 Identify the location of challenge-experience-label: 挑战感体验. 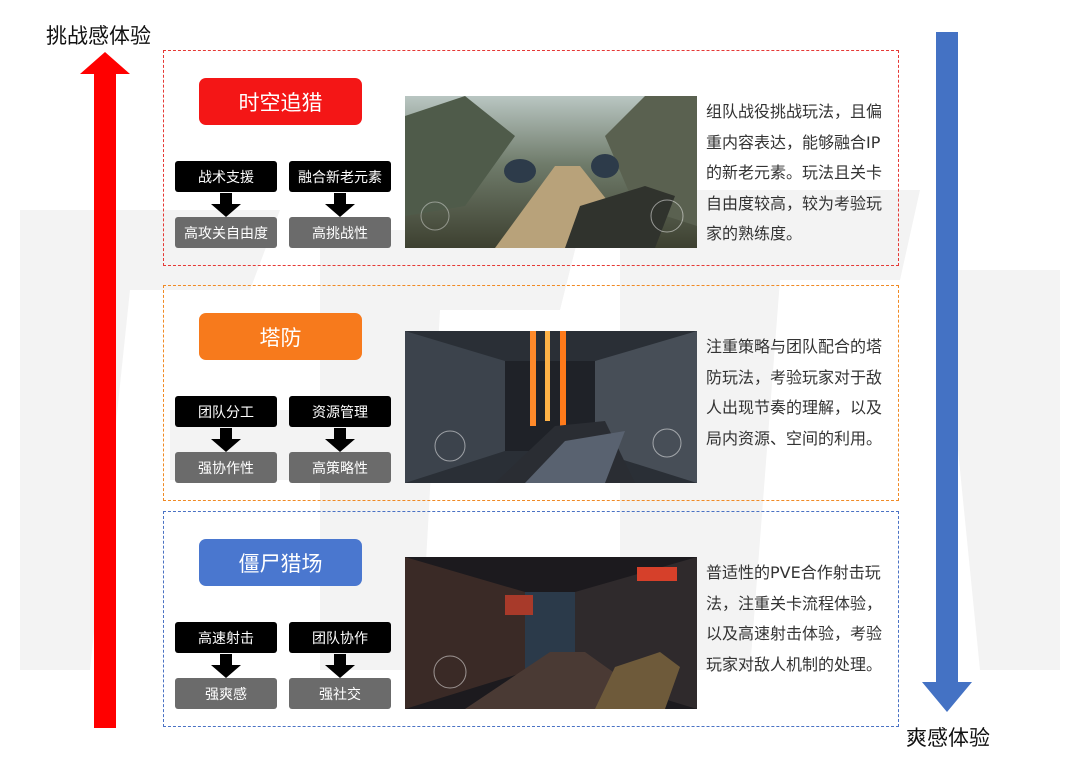
(98, 36).